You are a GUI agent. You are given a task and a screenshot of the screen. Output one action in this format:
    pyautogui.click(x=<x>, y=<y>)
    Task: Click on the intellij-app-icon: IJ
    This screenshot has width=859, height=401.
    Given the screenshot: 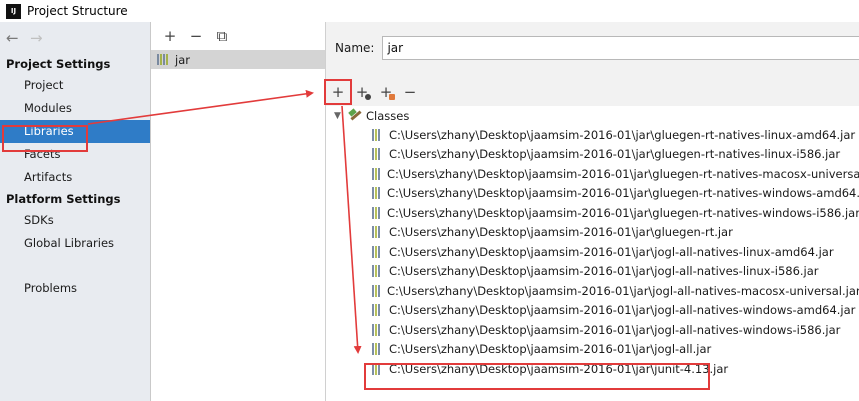 What is the action you would take?
    pyautogui.click(x=13, y=11)
    